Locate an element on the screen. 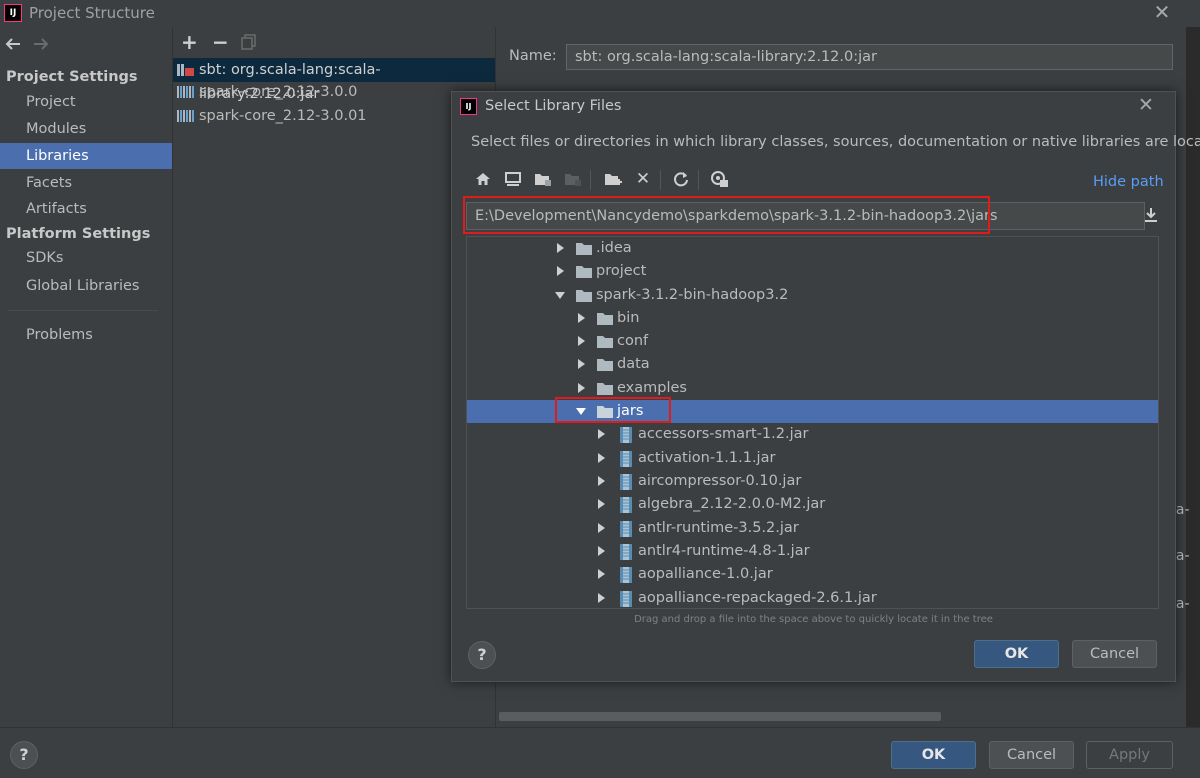 The width and height of the screenshot is (1200, 778). arrow-left-icon is located at coordinates (13, 44).